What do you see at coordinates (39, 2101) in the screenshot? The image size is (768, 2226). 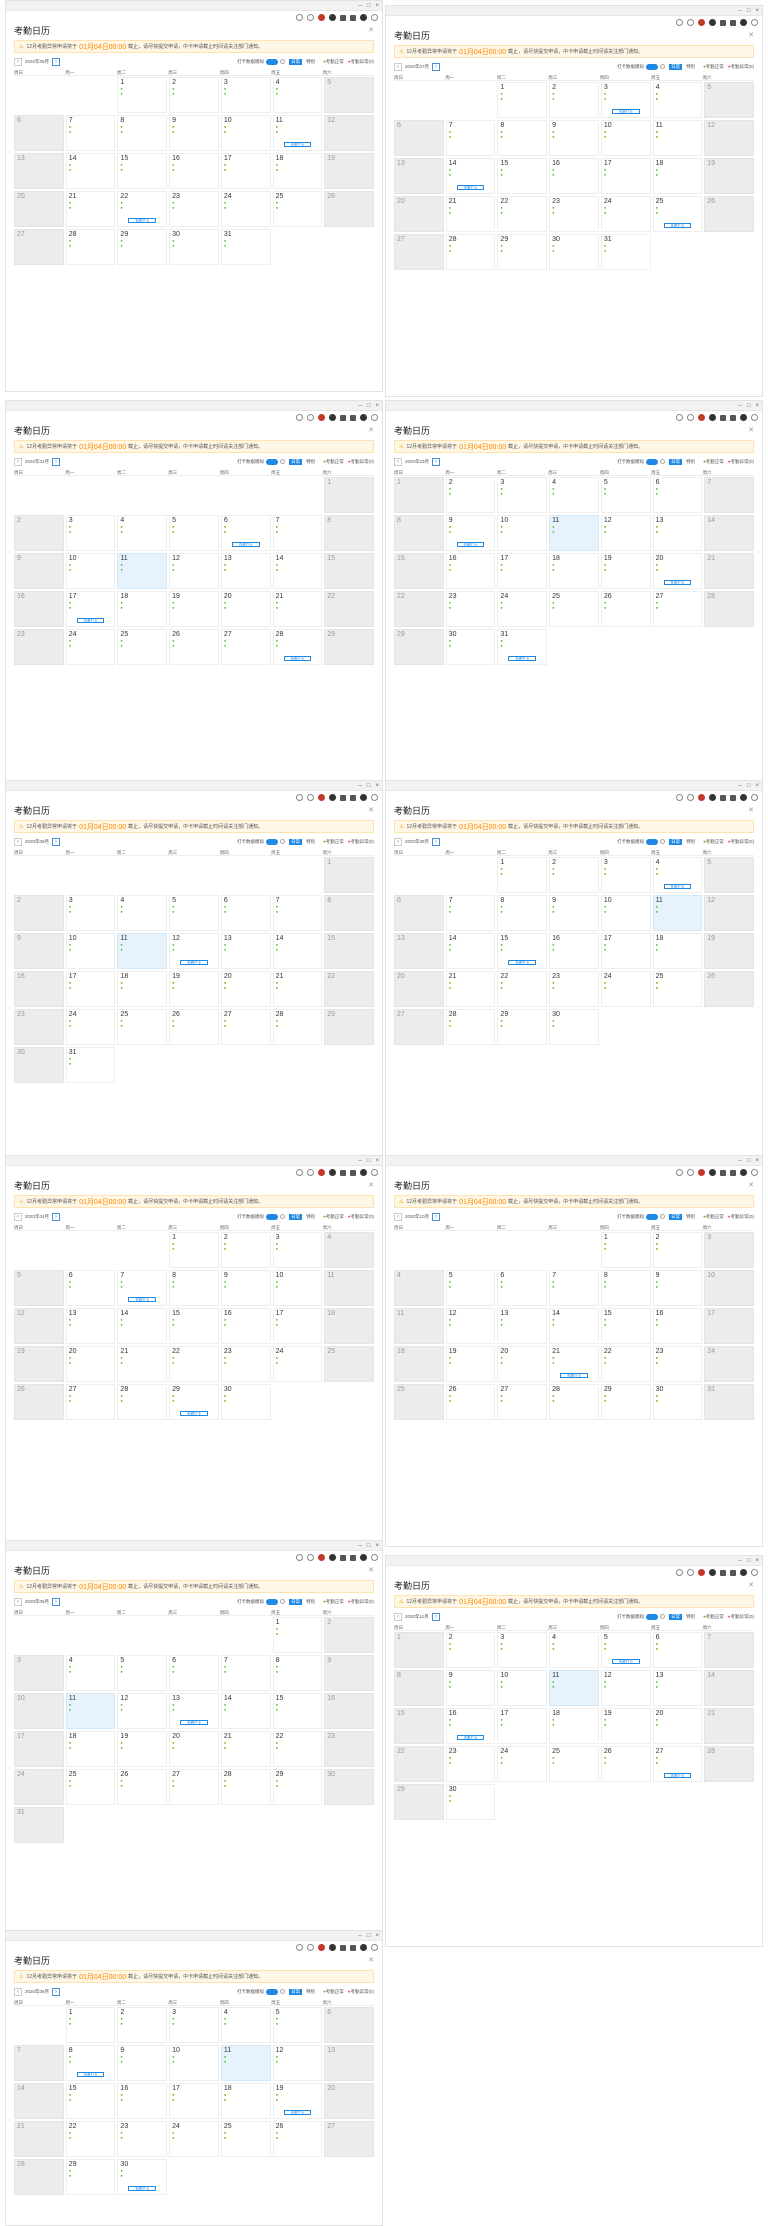 I see `day-cell: 14` at bounding box center [39, 2101].